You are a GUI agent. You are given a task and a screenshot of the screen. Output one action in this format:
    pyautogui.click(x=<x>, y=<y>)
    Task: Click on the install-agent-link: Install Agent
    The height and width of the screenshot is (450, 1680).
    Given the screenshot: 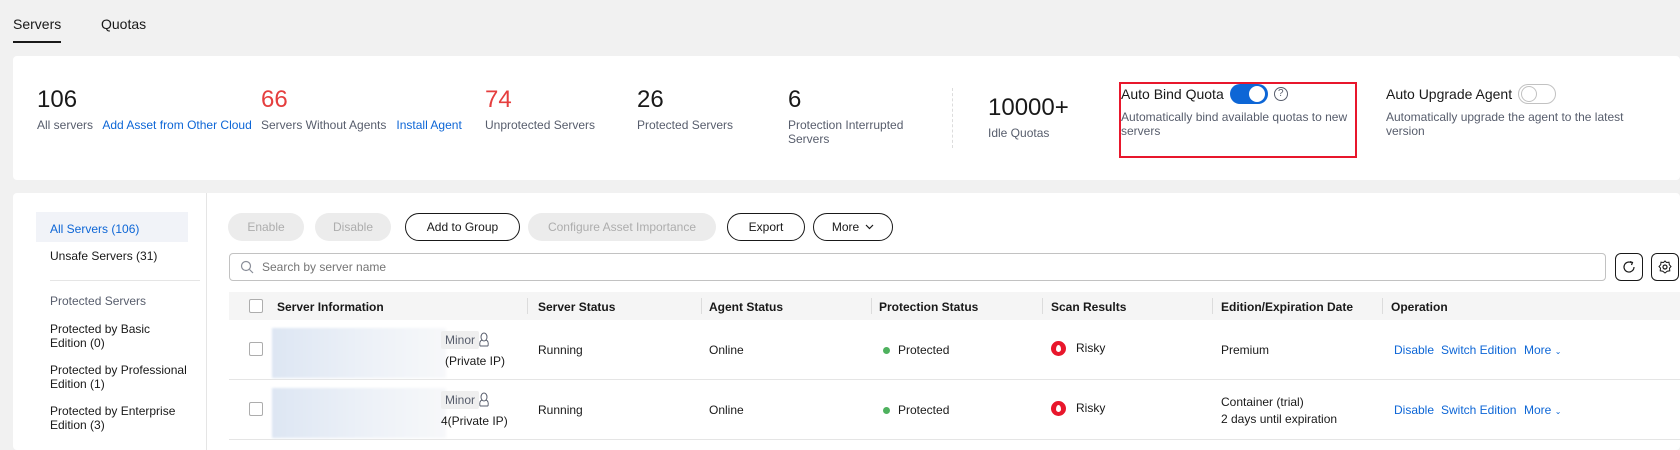 What is the action you would take?
    pyautogui.click(x=428, y=125)
    